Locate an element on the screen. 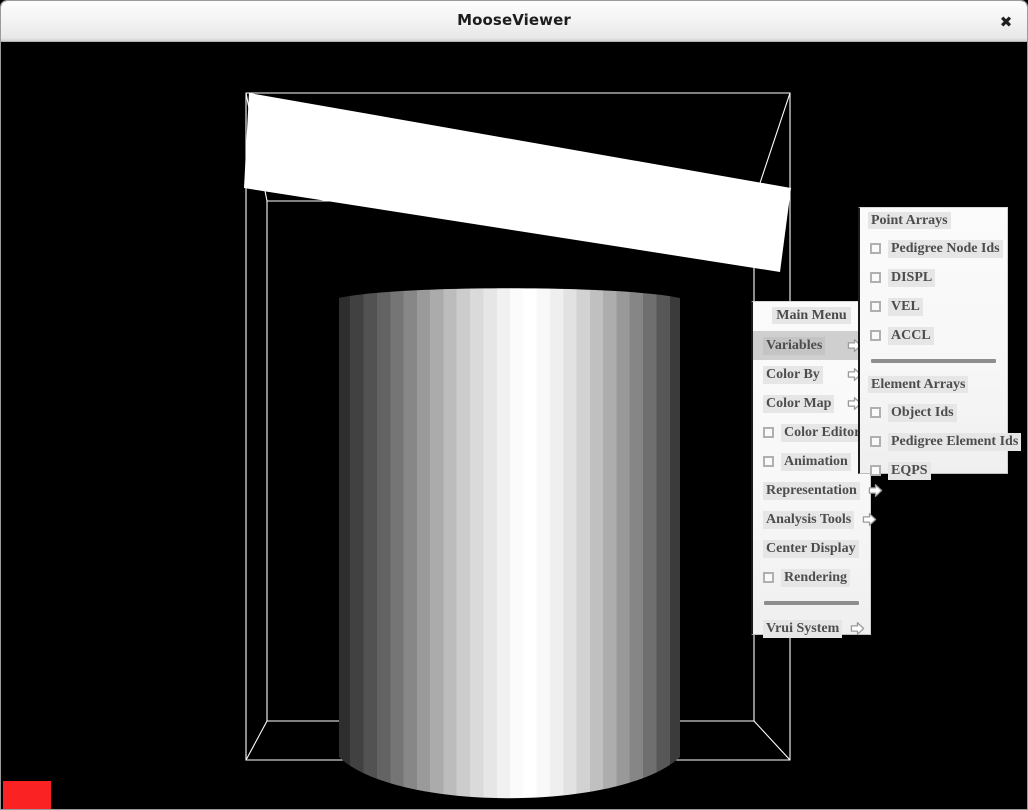 This screenshot has height=810, width=1028. menu-item-color-map: Color Map is located at coordinates (811, 403).